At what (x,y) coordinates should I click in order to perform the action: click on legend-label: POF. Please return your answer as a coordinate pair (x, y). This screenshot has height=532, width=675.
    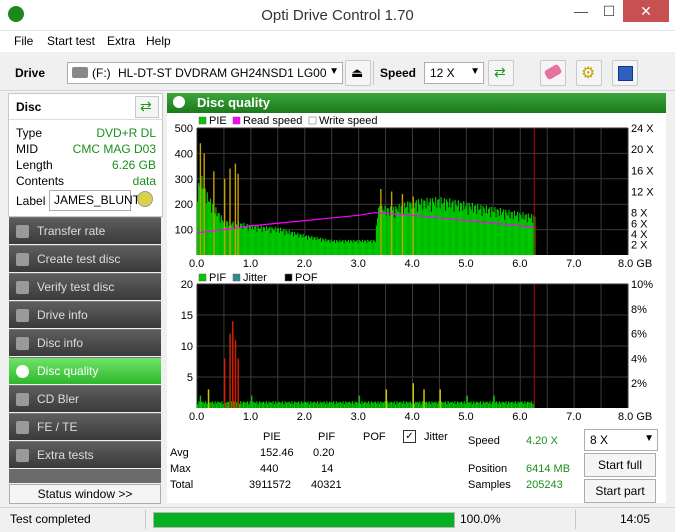
    Looking at the image, I should click on (306, 278).